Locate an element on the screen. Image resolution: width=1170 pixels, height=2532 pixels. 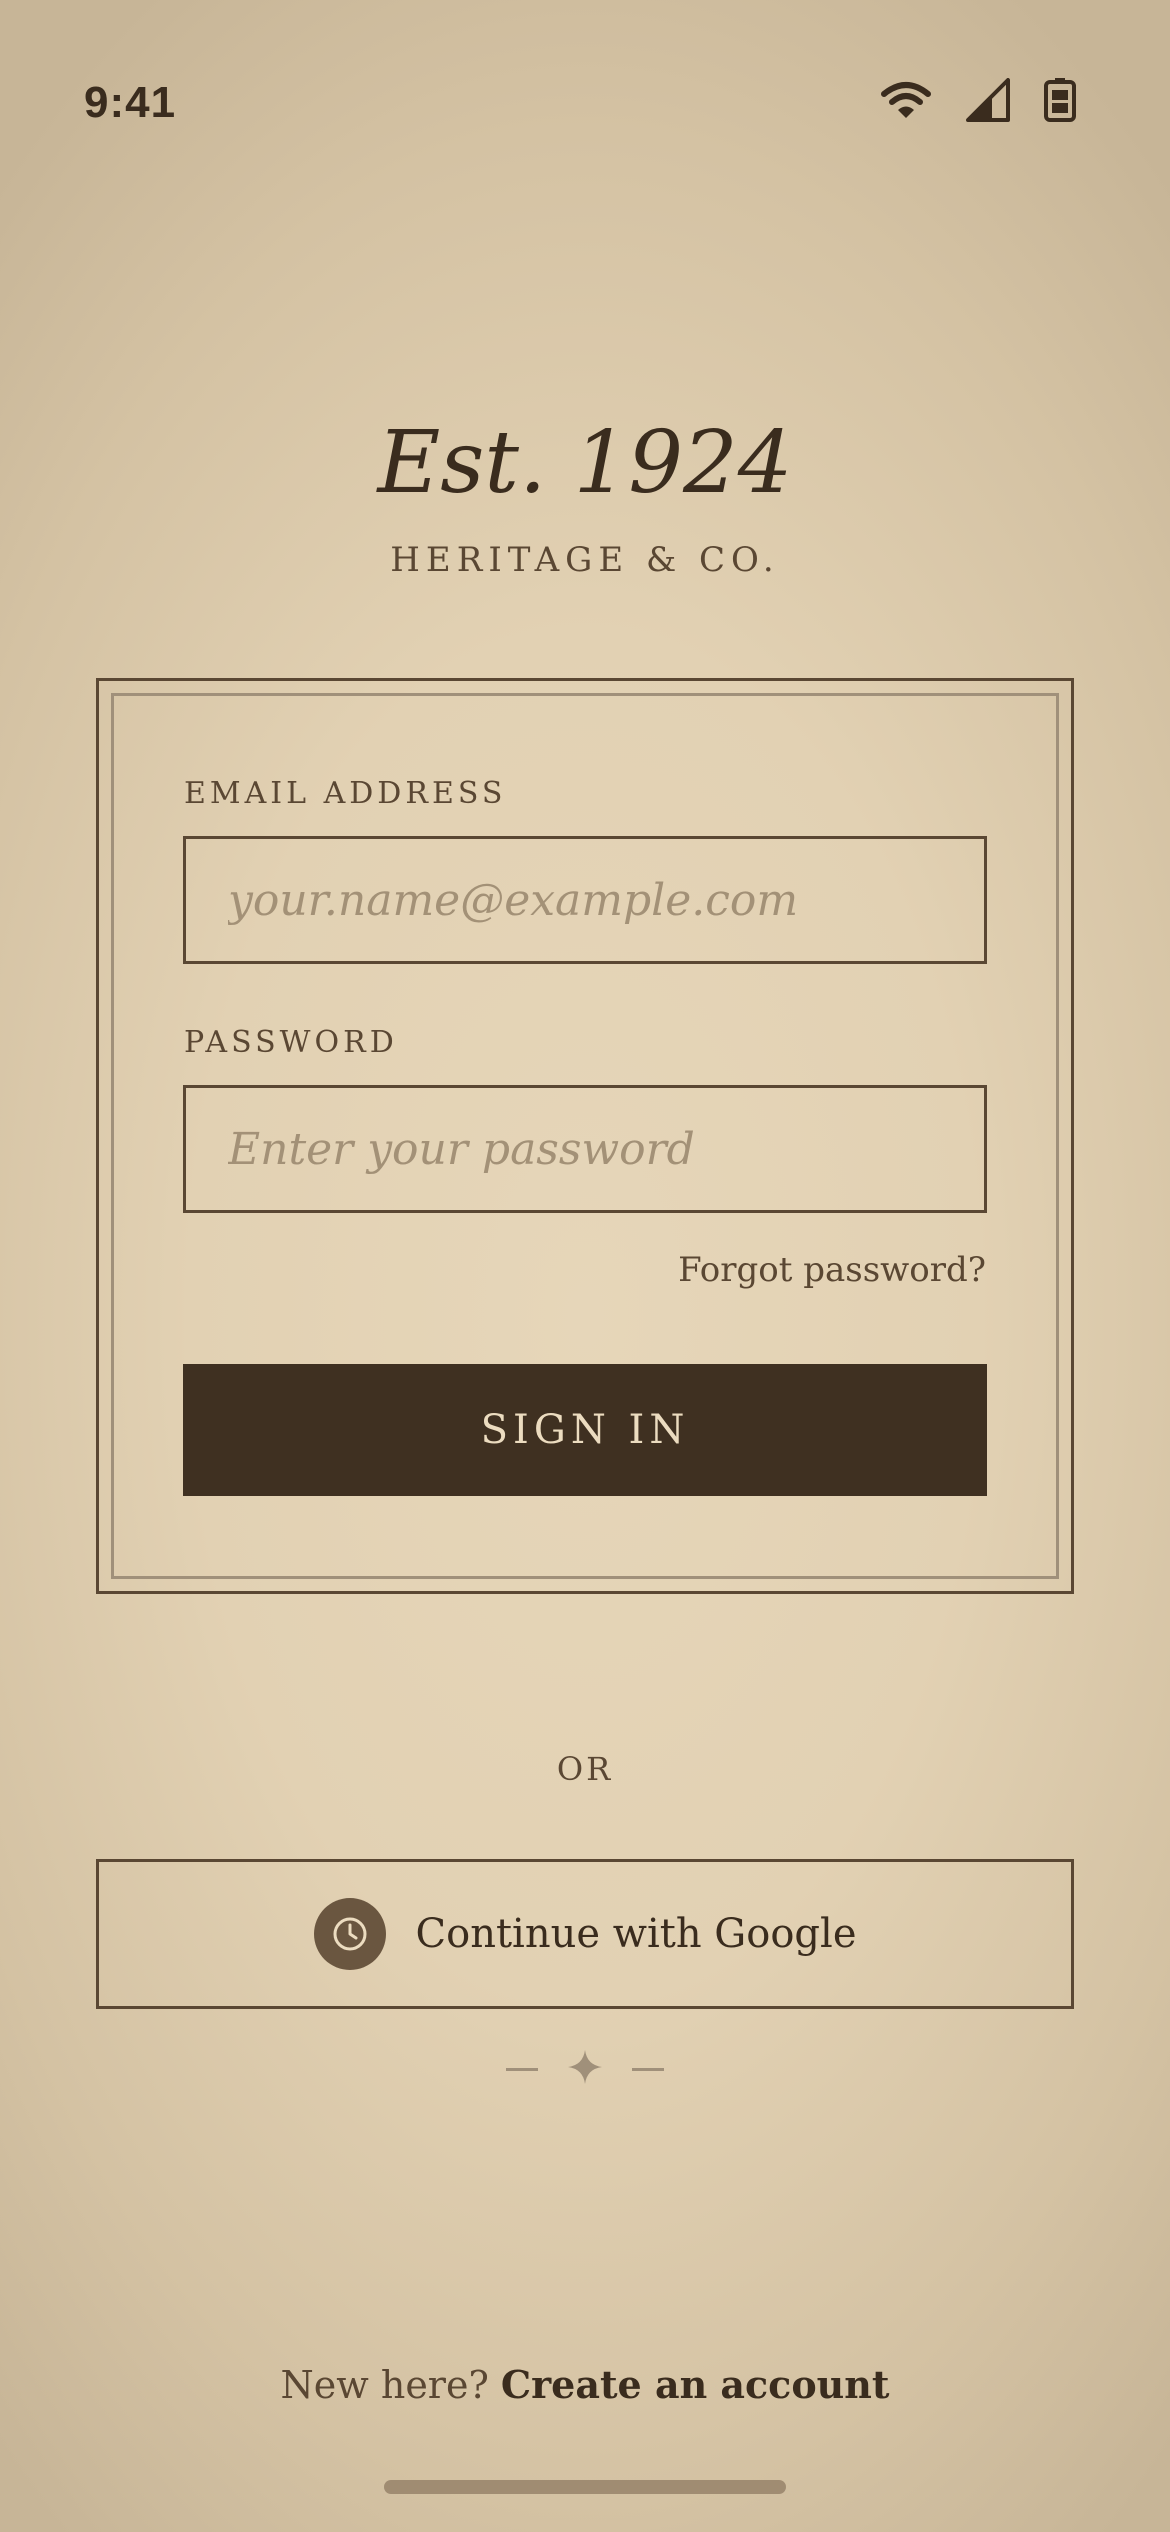
signup-prompt: New here? Create an account is located at coordinates (585, 2384).